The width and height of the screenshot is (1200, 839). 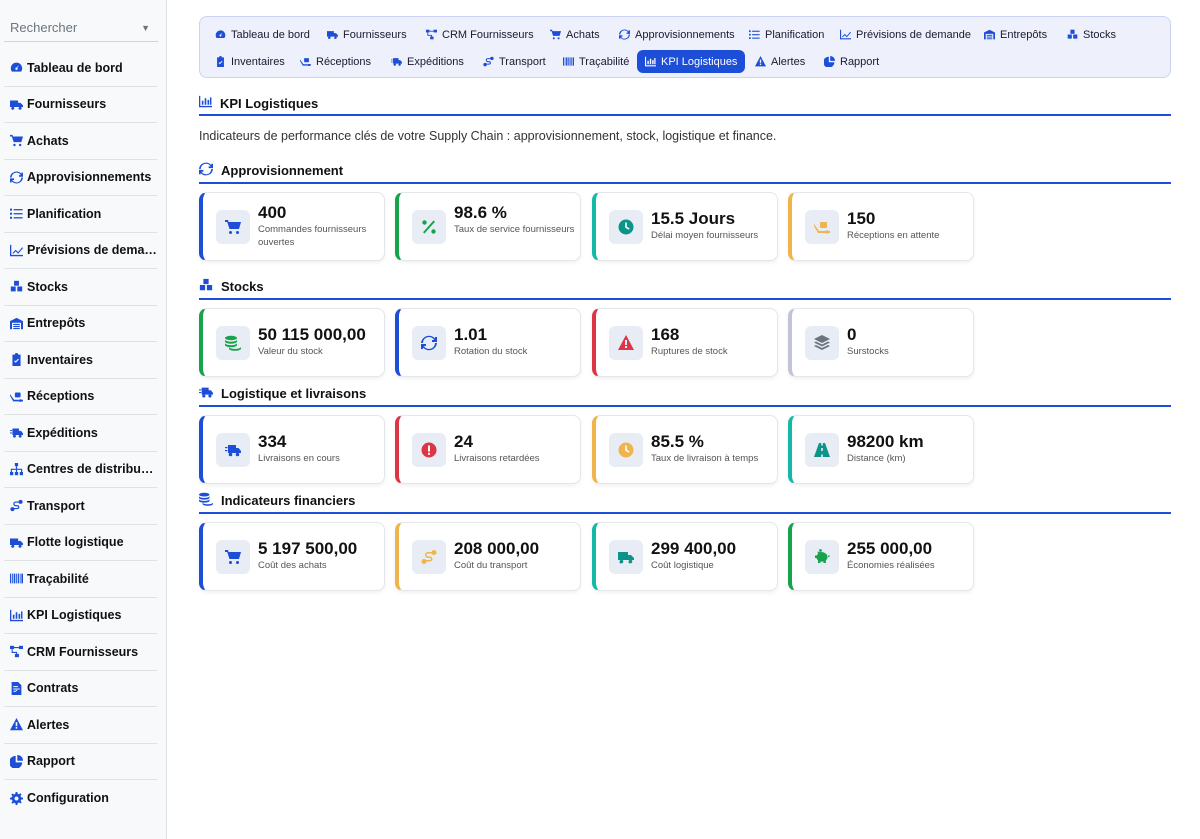 What do you see at coordinates (288, 500) in the screenshot?
I see `section-title: Indicateurs financiers` at bounding box center [288, 500].